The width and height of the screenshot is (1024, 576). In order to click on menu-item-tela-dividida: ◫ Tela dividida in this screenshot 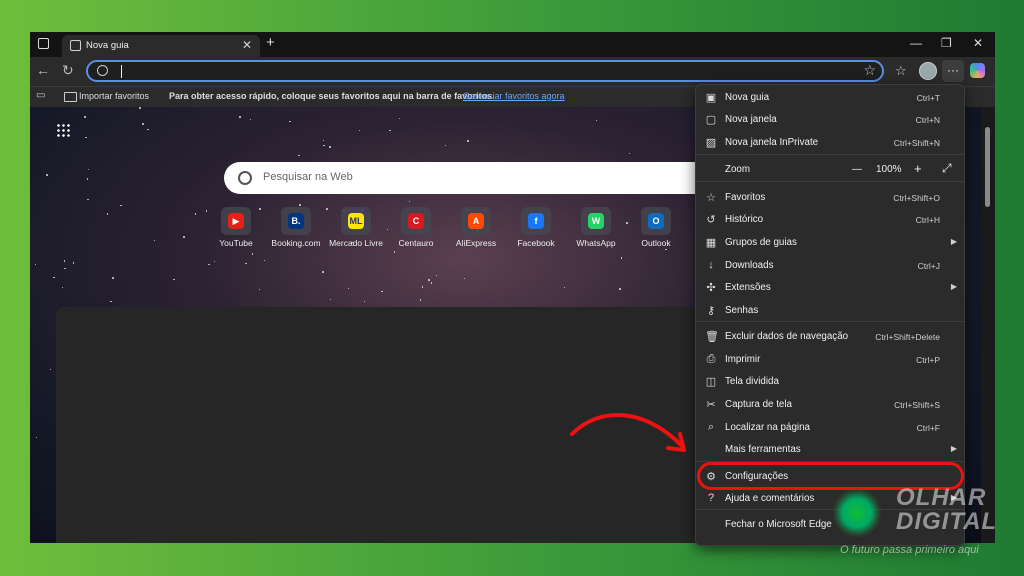, I will do `click(830, 382)`.